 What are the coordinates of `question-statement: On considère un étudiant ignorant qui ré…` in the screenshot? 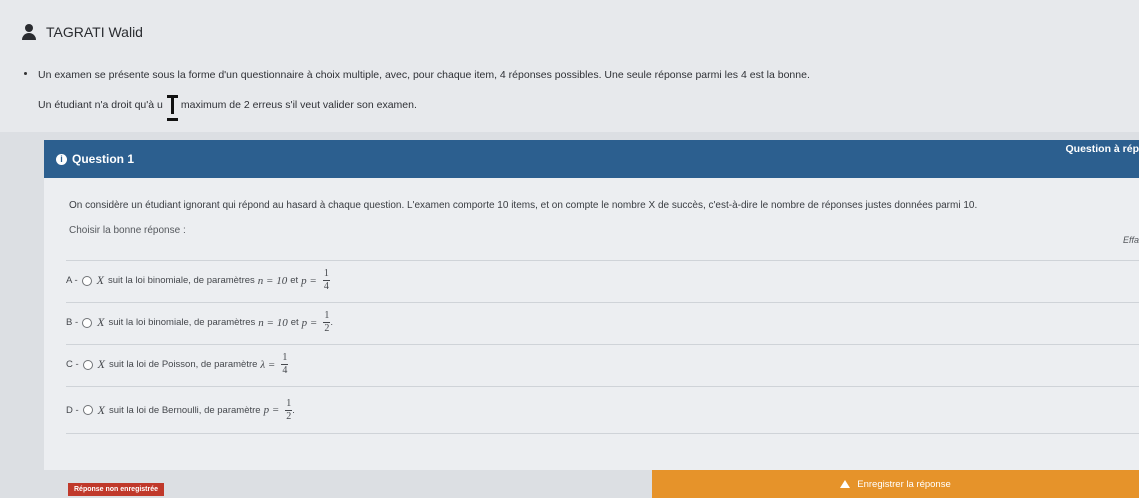 It's located at (523, 205).